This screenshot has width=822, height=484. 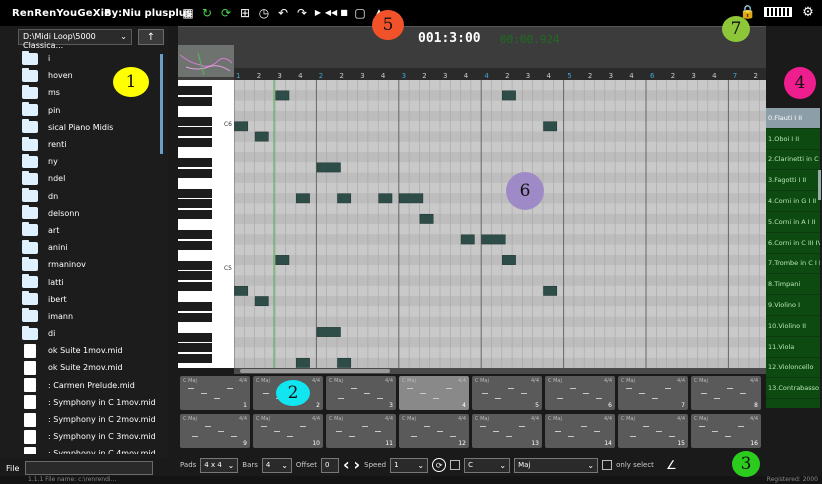 I want to click on settings-icon: ⚙, so click(x=808, y=12).